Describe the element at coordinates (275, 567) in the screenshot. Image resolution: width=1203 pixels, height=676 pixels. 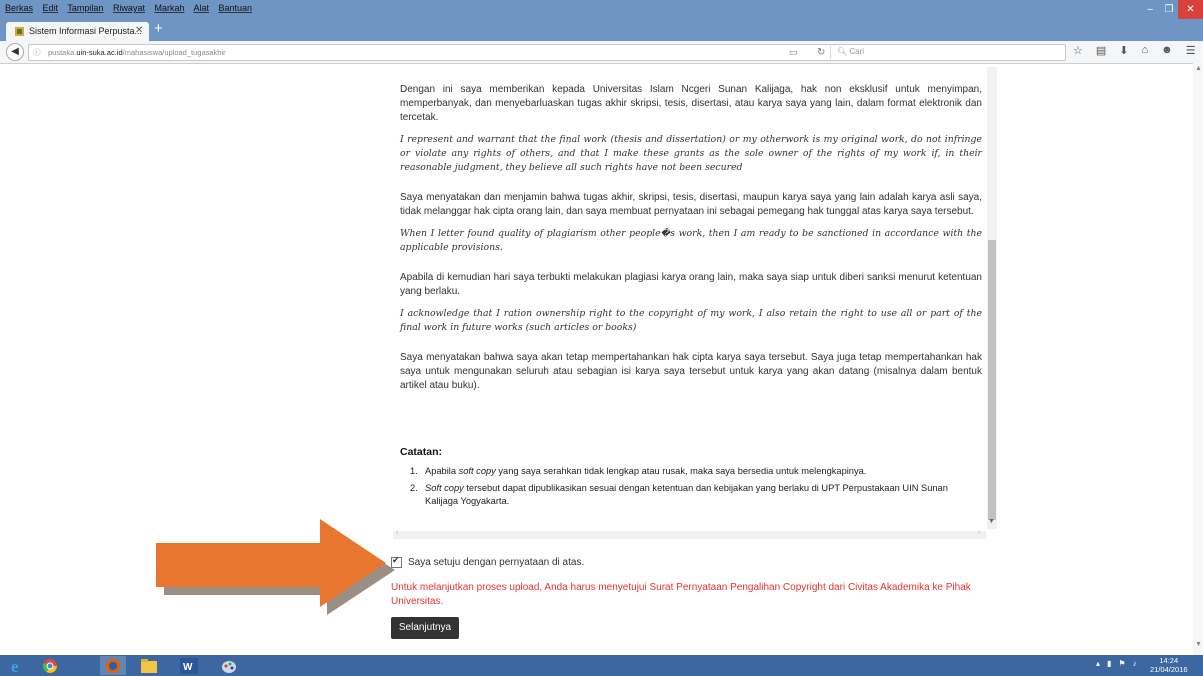
I see `pointing-arrow-icon` at that location.